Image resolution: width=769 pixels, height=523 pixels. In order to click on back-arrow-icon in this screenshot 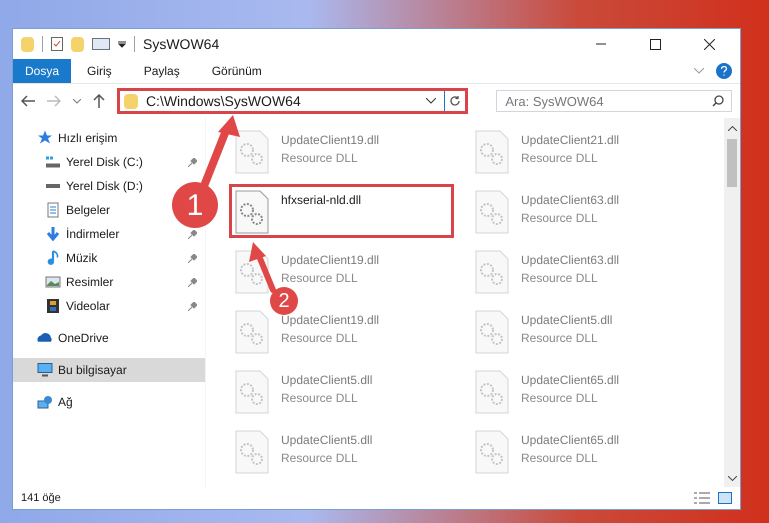, I will do `click(28, 101)`.